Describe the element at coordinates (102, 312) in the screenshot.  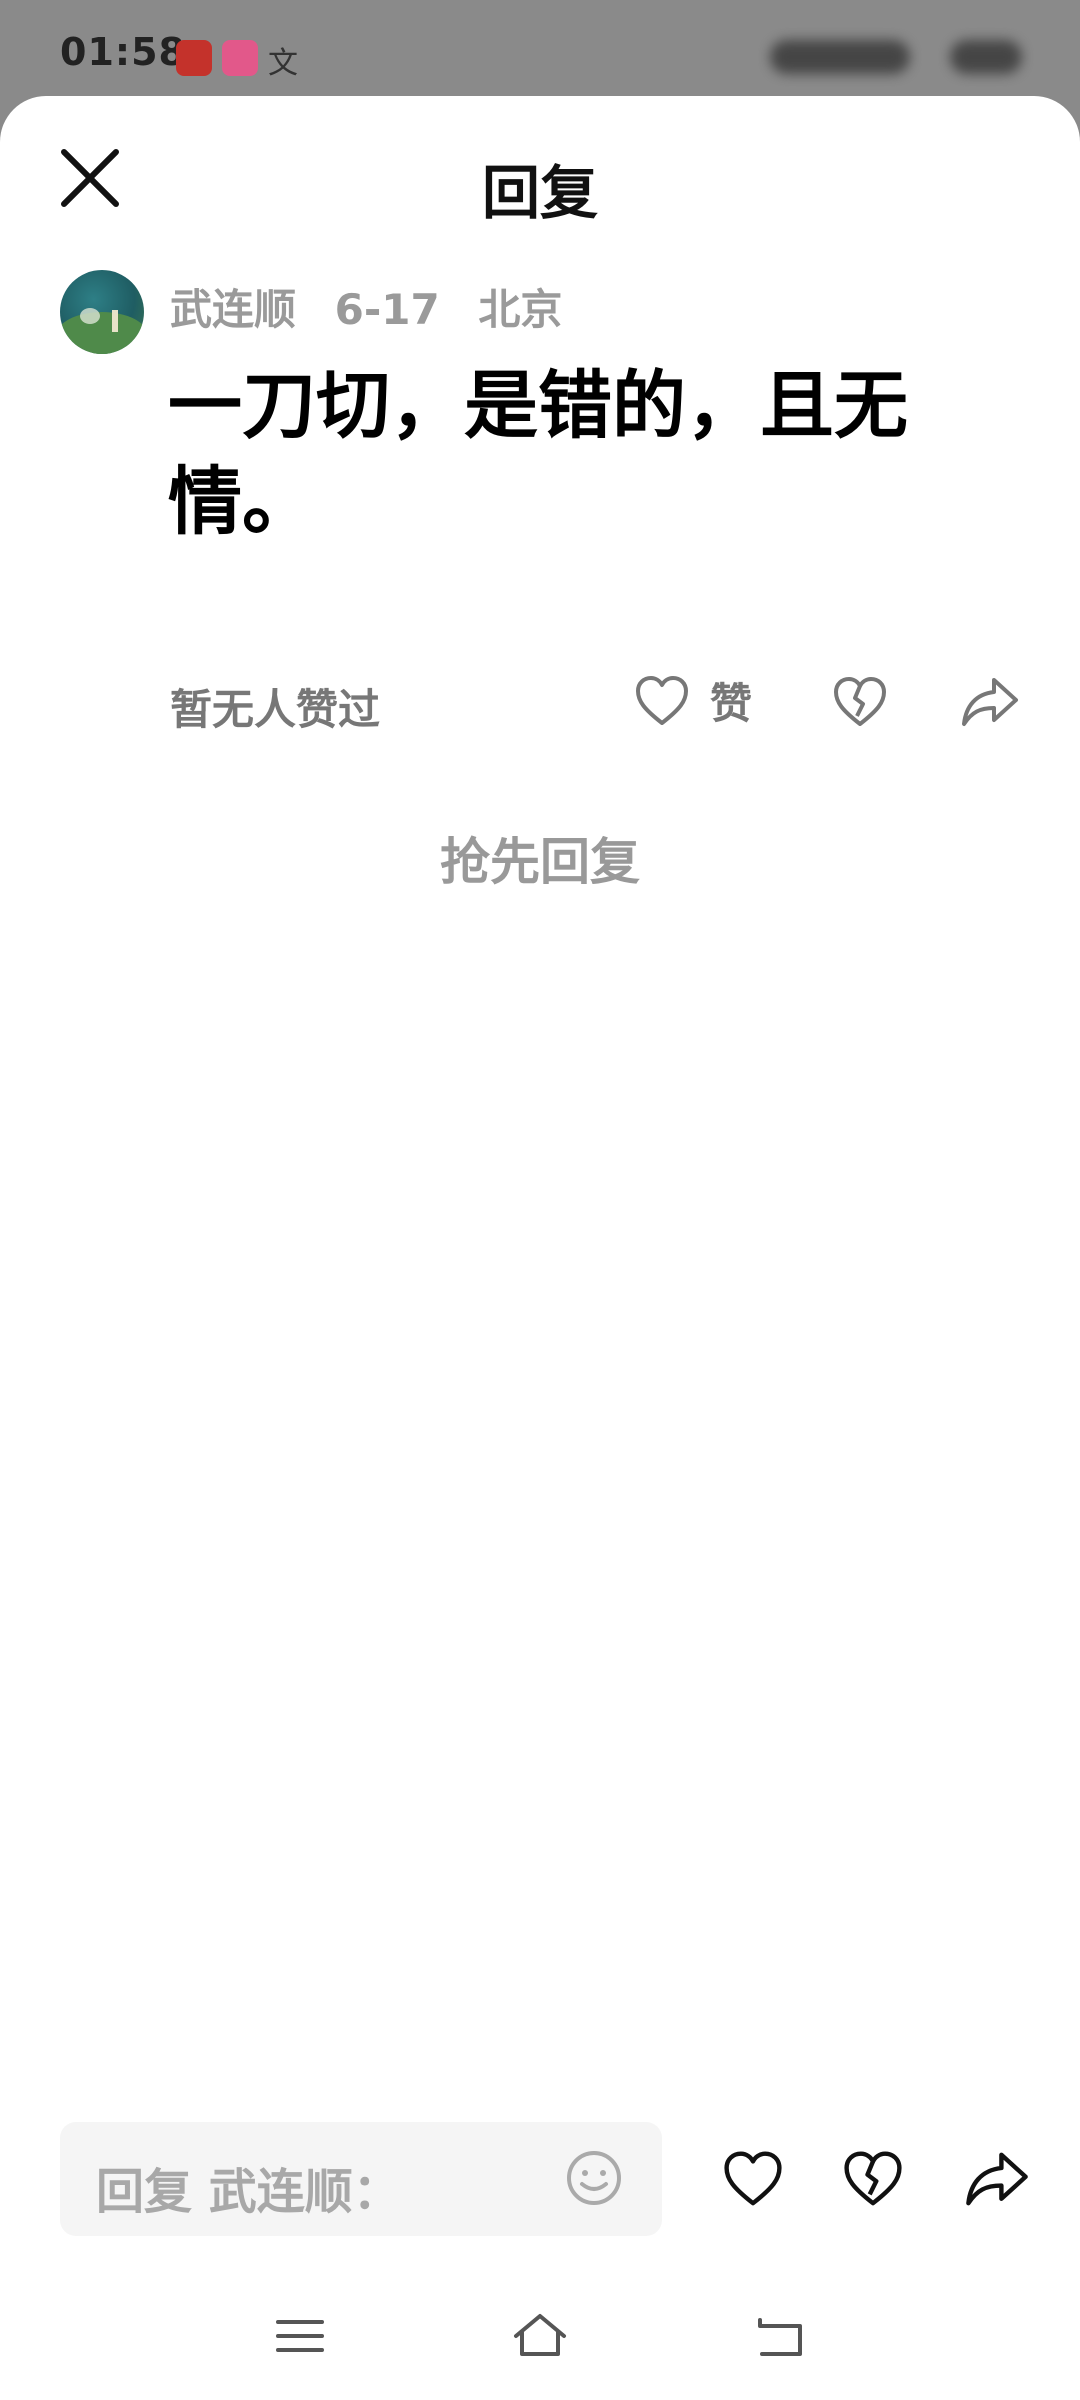
I see `avatar` at that location.